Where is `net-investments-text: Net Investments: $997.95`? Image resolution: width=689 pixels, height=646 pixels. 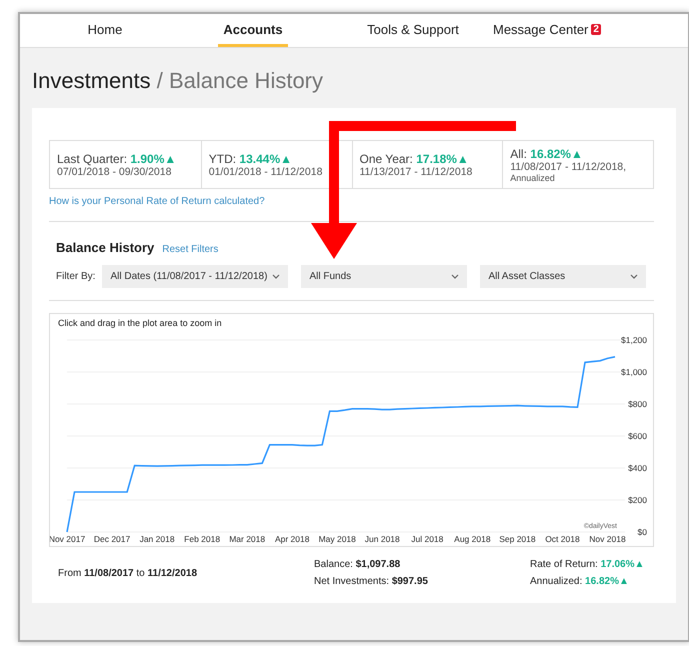
net-investments-text: Net Investments: $997.95 is located at coordinates (371, 581).